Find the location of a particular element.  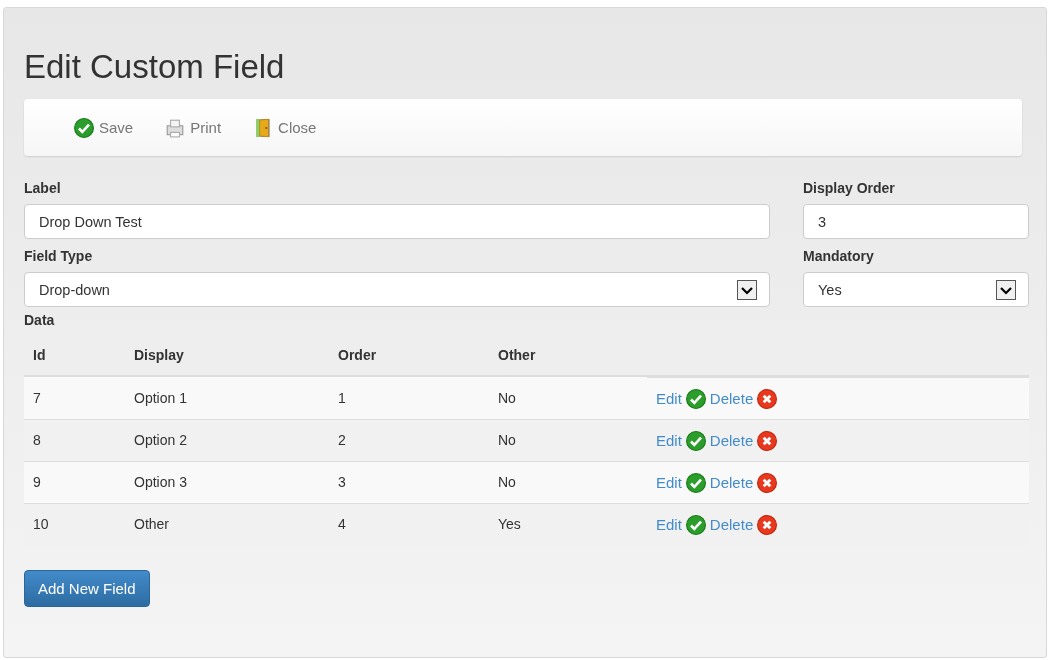

add-new-field-button: Add New Field is located at coordinates (87, 588).